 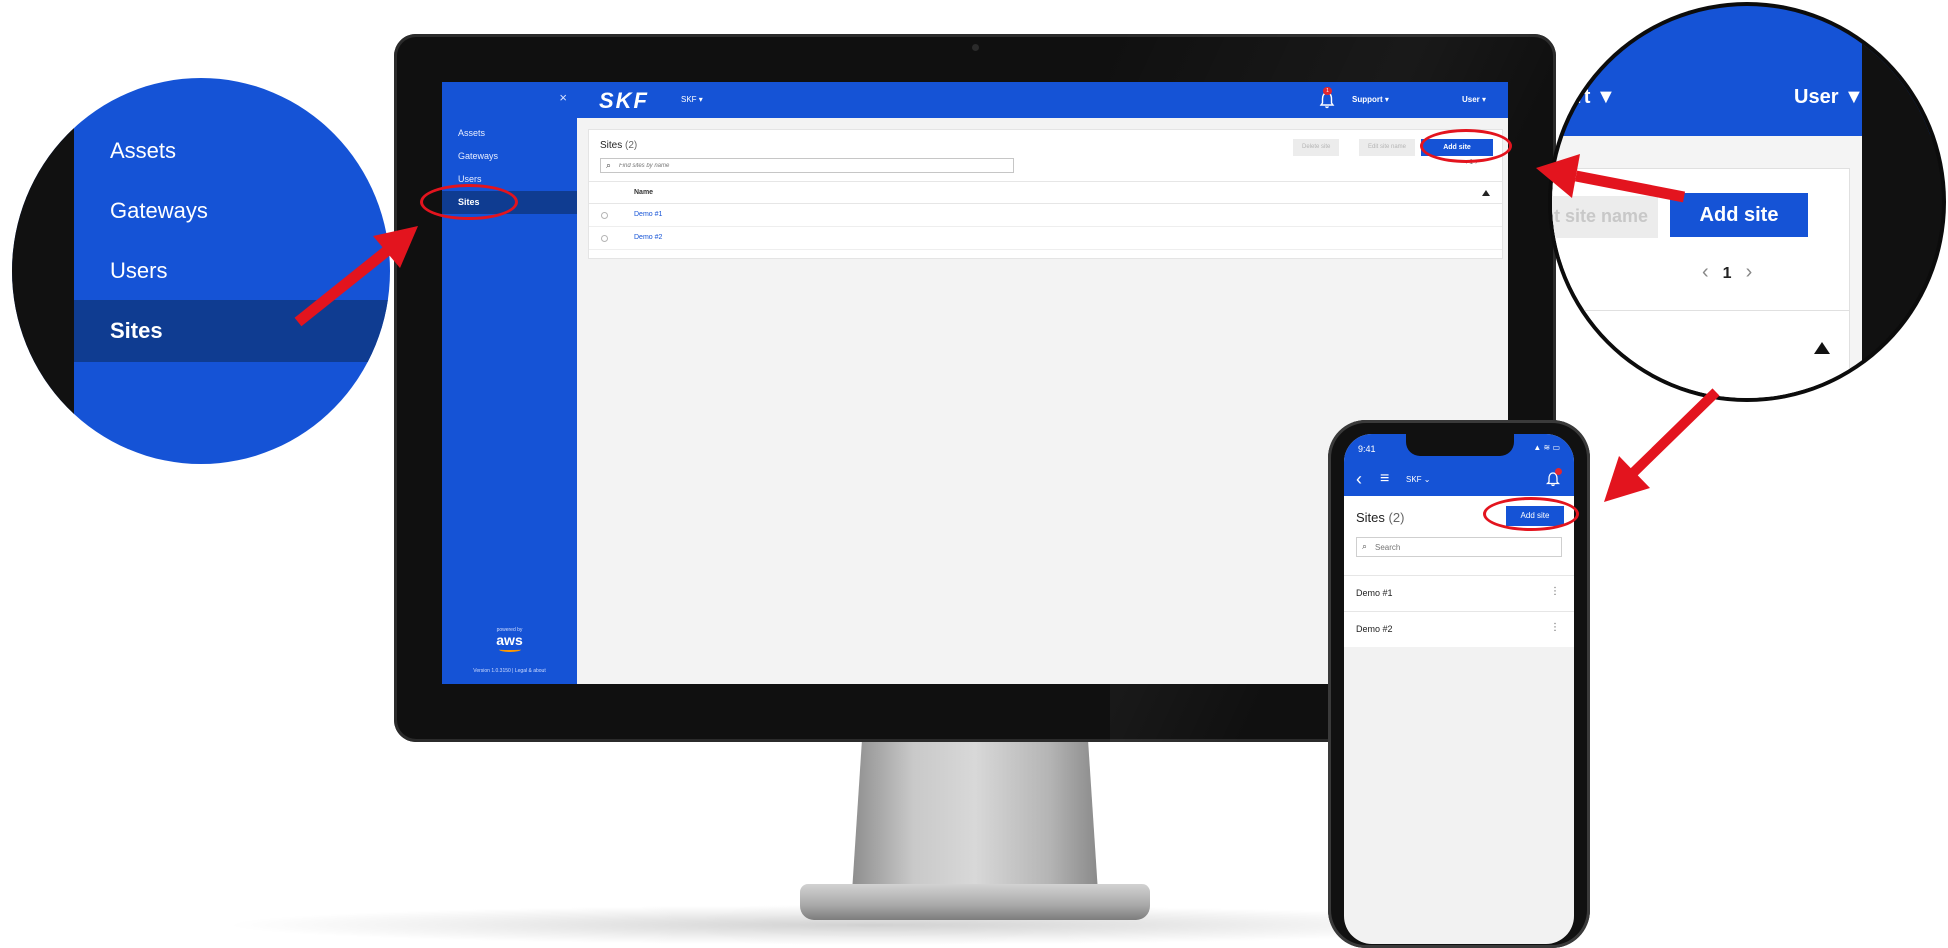 I want to click on edit-site-name-button: Edit site name, so click(x=1387, y=147).